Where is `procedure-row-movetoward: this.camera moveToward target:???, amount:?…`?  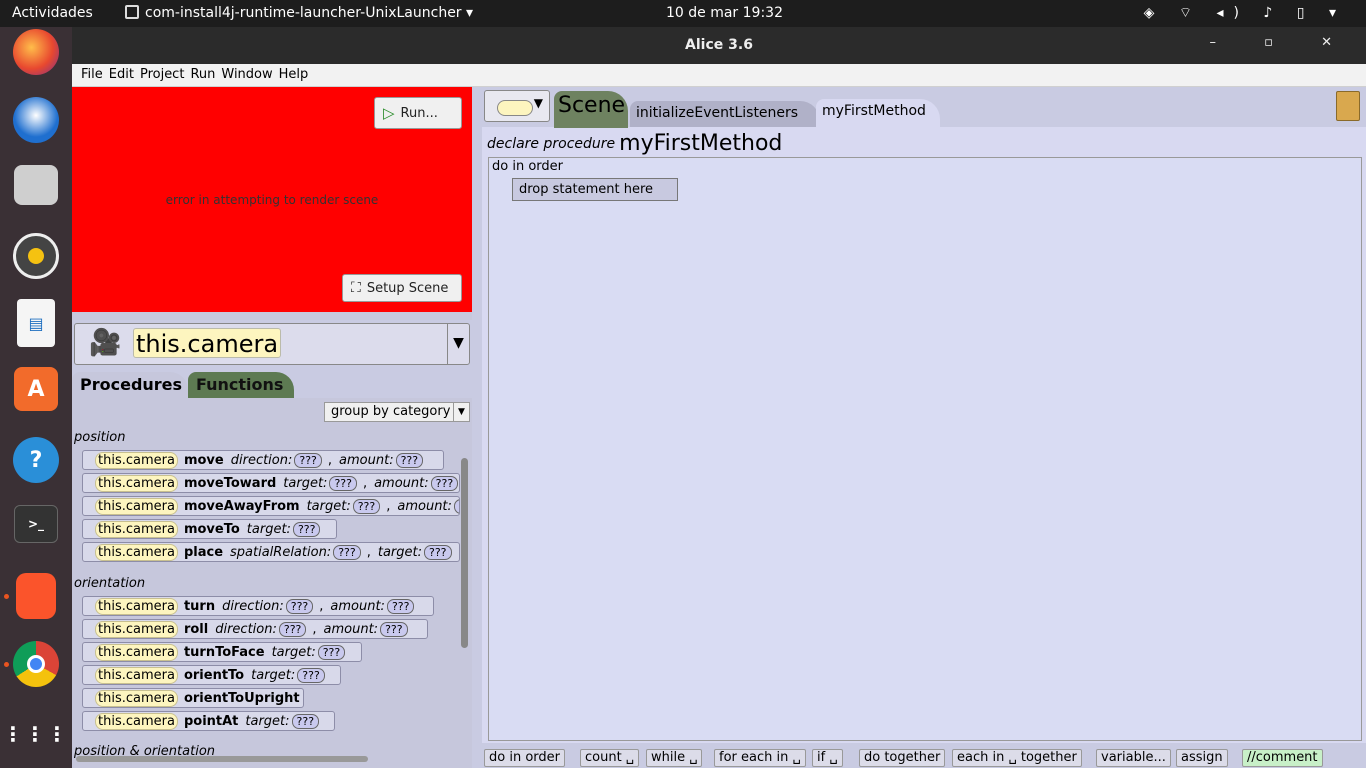 procedure-row-movetoward: this.camera moveToward target:???, amount:?… is located at coordinates (271, 483).